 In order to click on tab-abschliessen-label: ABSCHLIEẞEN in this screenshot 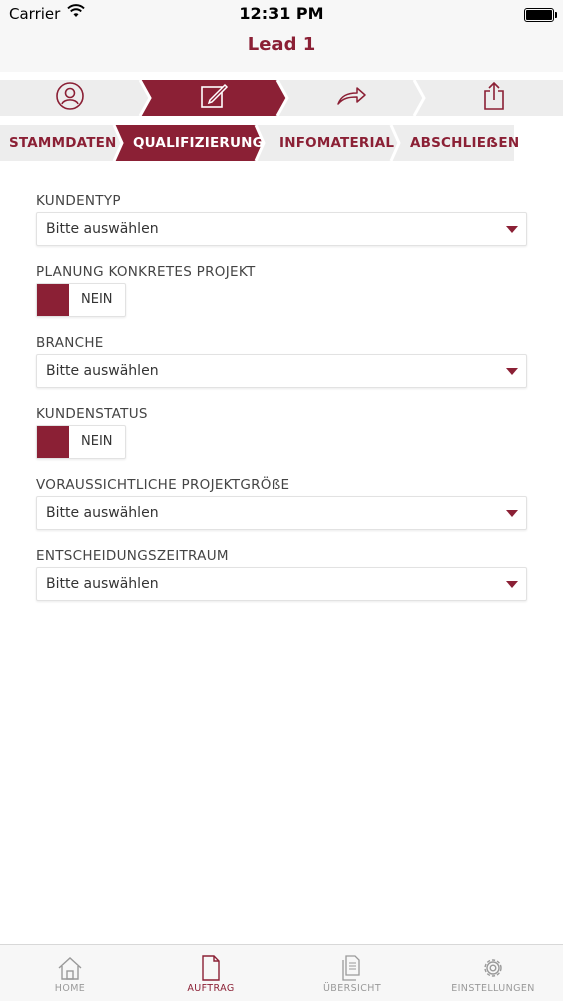, I will do `click(465, 143)`.